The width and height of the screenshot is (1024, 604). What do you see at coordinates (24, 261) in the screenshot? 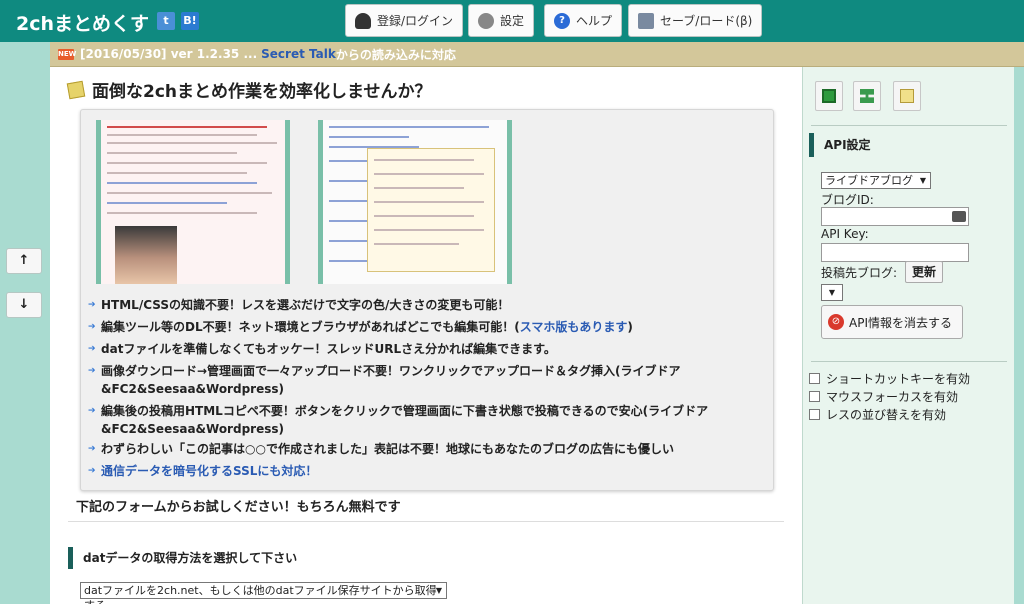
I see `scroll-up-button: ↑` at bounding box center [24, 261].